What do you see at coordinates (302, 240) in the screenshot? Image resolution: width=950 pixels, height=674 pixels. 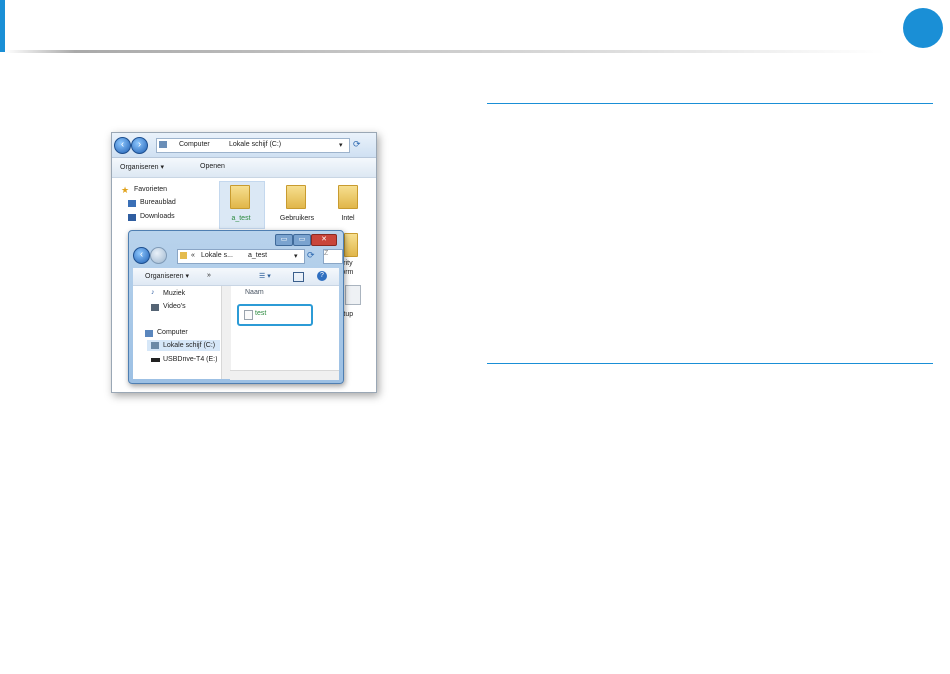 I see `maximize-button: ▭` at bounding box center [302, 240].